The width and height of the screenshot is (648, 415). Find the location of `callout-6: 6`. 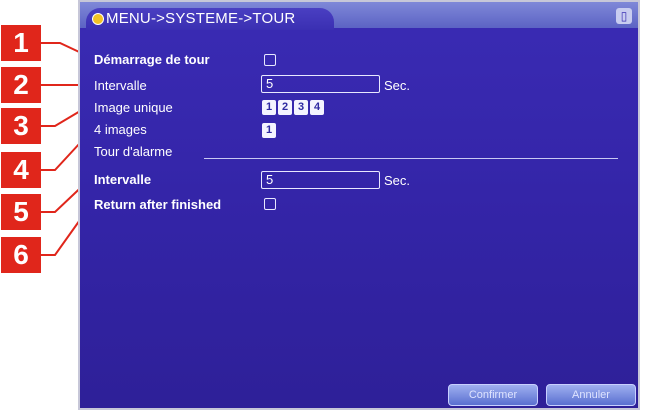

callout-6: 6 is located at coordinates (21, 255).